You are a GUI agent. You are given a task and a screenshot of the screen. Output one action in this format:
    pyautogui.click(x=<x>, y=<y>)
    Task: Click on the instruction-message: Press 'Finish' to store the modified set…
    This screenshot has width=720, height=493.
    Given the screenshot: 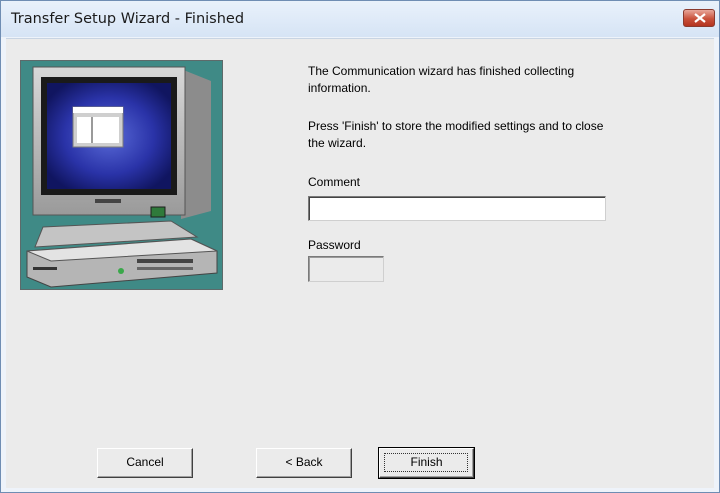 What is the action you would take?
    pyautogui.click(x=455, y=135)
    